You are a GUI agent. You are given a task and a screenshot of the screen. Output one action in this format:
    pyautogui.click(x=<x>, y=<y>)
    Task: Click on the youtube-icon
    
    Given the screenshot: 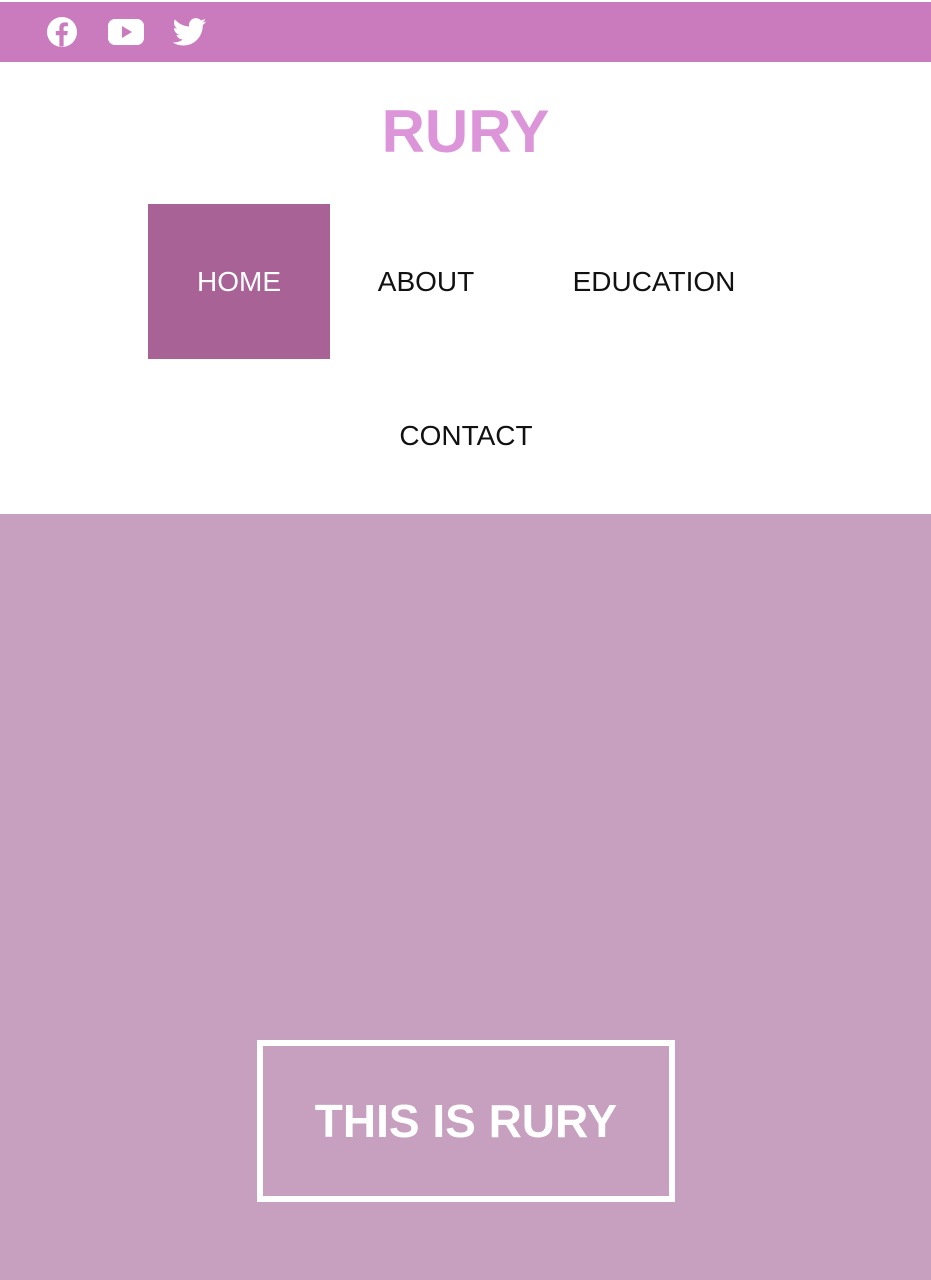 What is the action you would take?
    pyautogui.click(x=126, y=32)
    